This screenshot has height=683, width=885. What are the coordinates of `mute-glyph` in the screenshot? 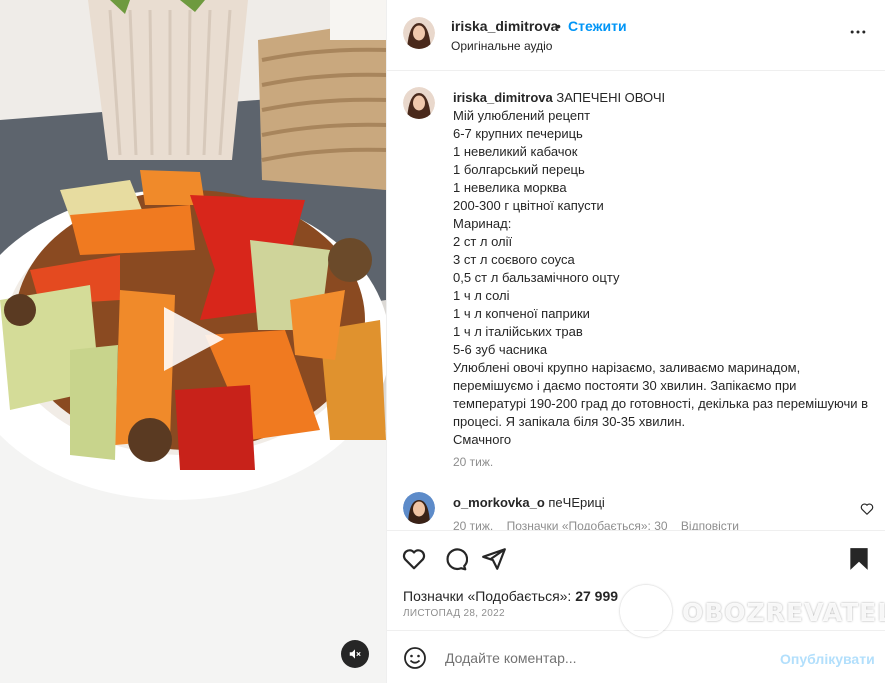 It's located at (355, 654).